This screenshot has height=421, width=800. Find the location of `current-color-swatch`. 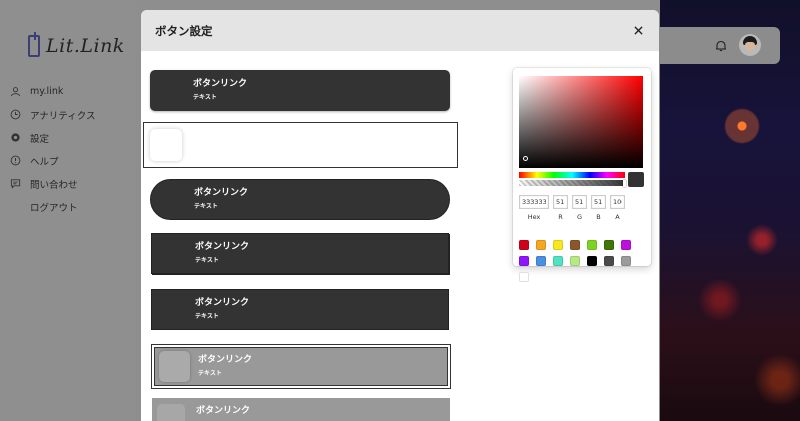

current-color-swatch is located at coordinates (636, 179).